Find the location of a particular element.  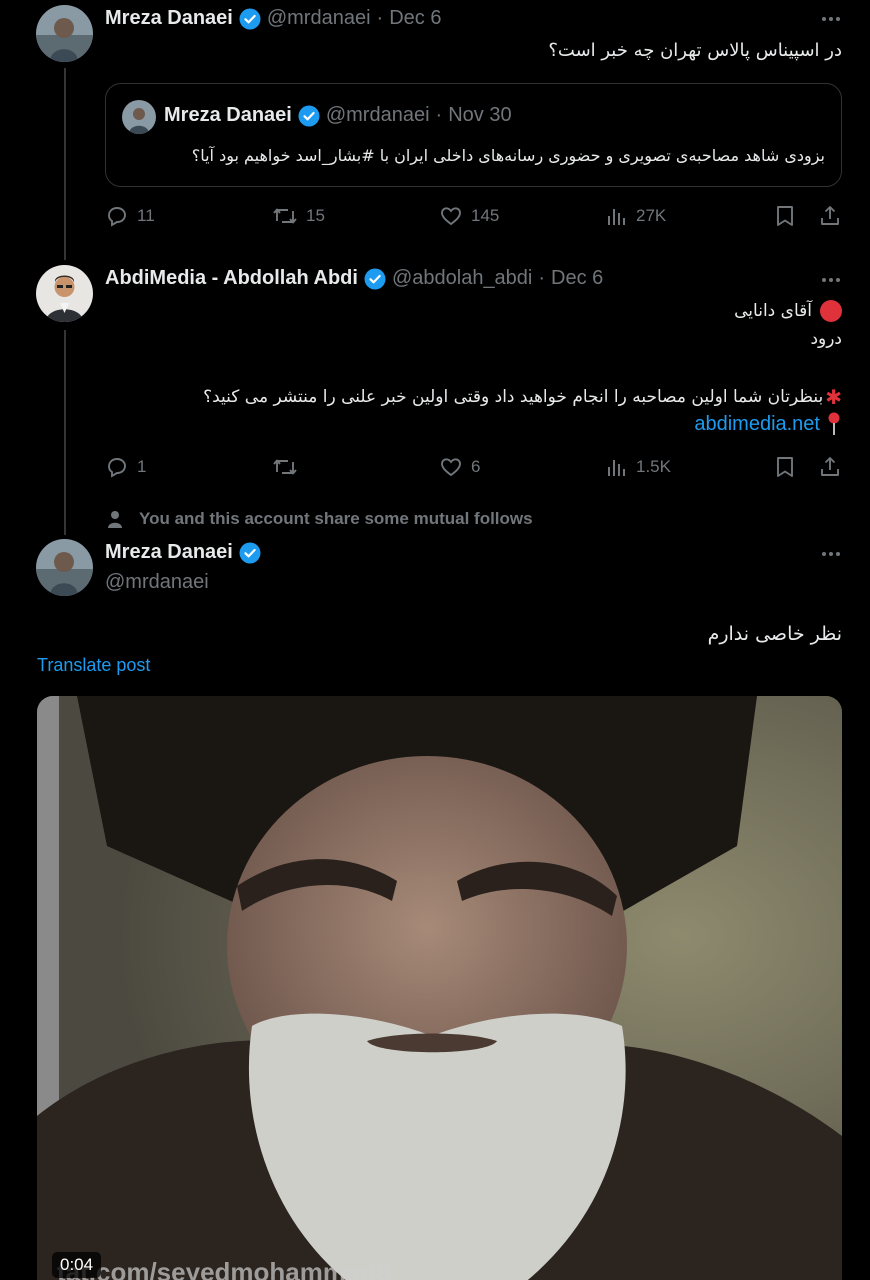

reply-button: 1 is located at coordinates (125, 467).